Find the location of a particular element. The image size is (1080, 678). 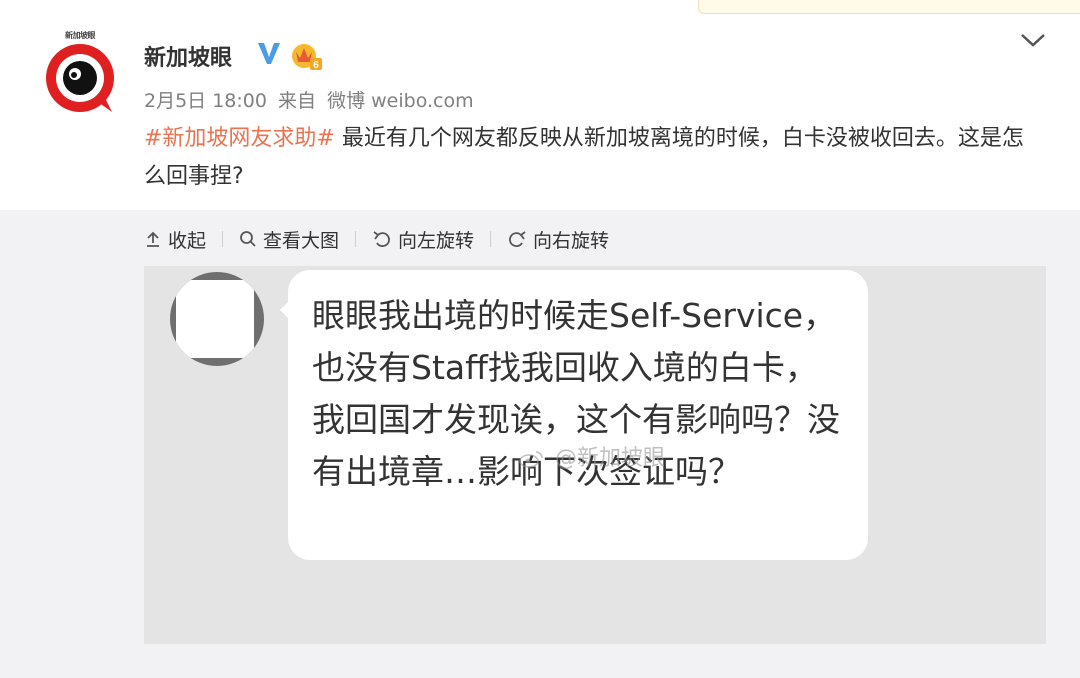

view-large-label: 查看大图 is located at coordinates (301, 240).